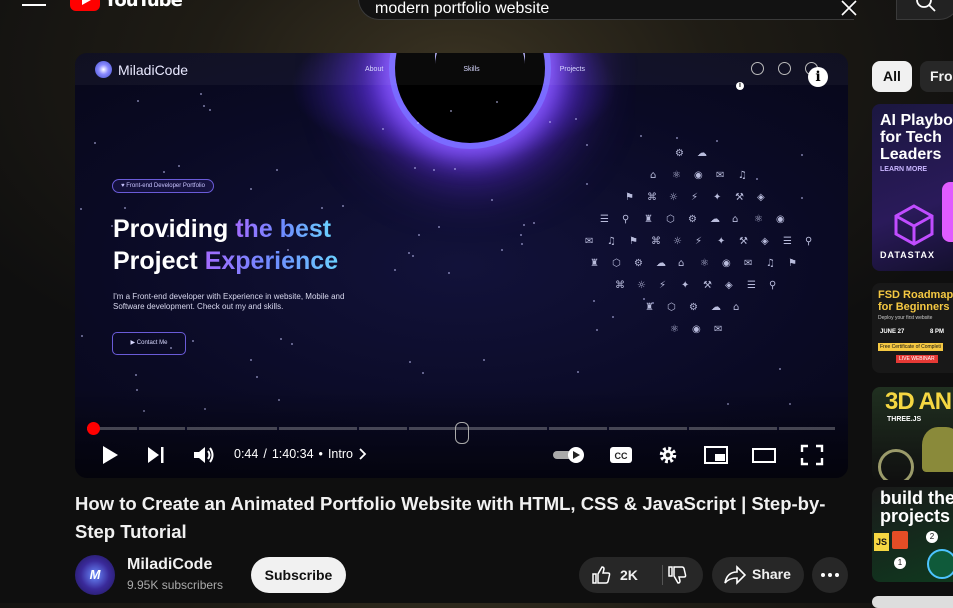 The height and width of the screenshot is (608, 953). Describe the element at coordinates (34, 5) in the screenshot. I see `menu-icon` at that location.